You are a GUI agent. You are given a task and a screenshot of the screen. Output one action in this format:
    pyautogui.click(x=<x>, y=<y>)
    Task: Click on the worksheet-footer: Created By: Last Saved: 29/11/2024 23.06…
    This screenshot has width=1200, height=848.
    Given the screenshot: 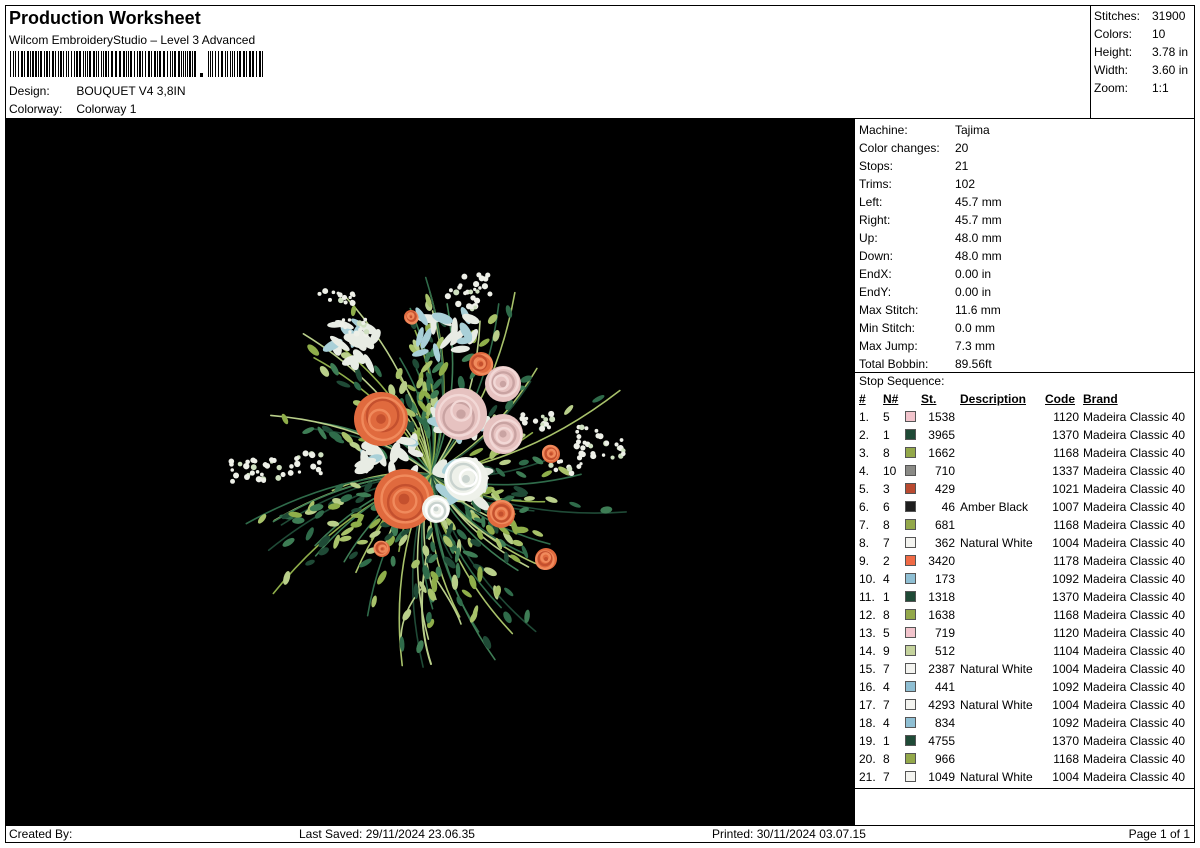 What is the action you would take?
    pyautogui.click(x=600, y=834)
    